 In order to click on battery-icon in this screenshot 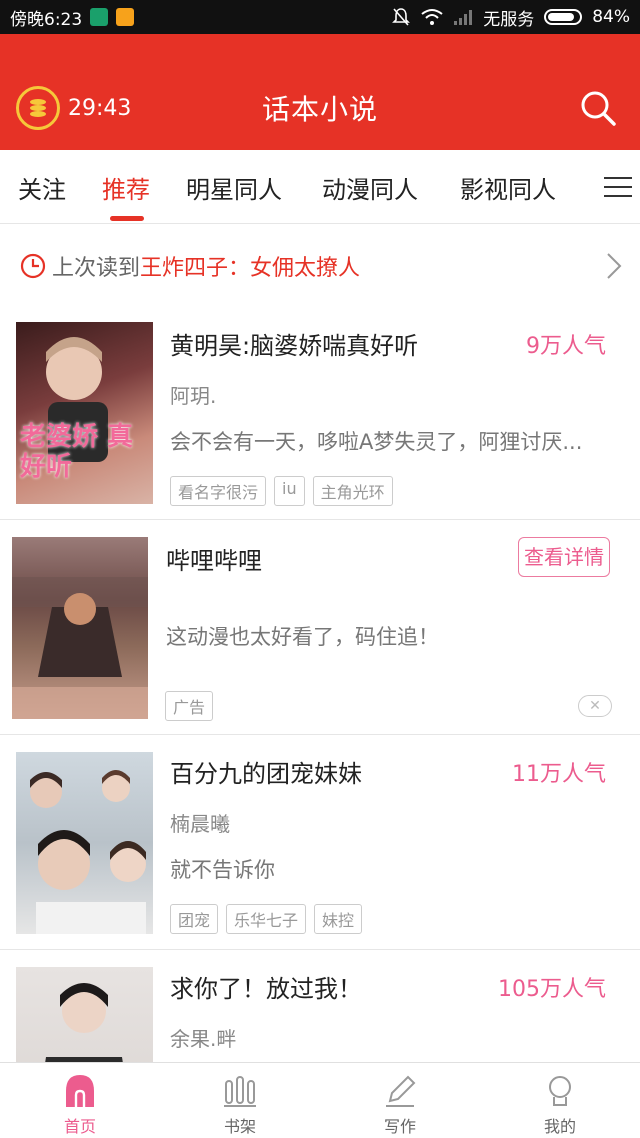, I will do `click(563, 17)`.